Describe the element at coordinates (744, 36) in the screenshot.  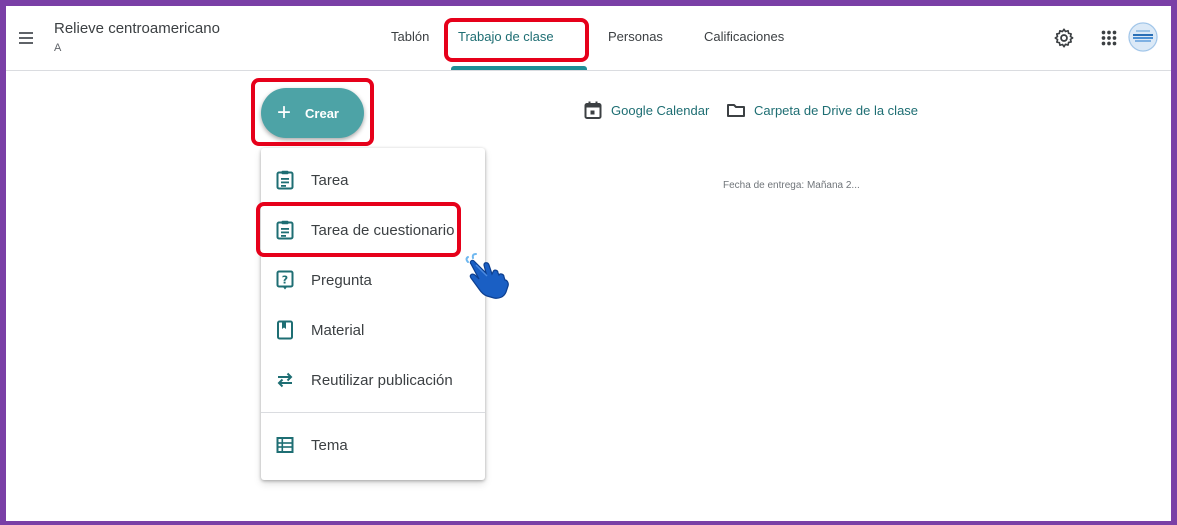
I see `tab-calificaciones: Calificaciones` at that location.